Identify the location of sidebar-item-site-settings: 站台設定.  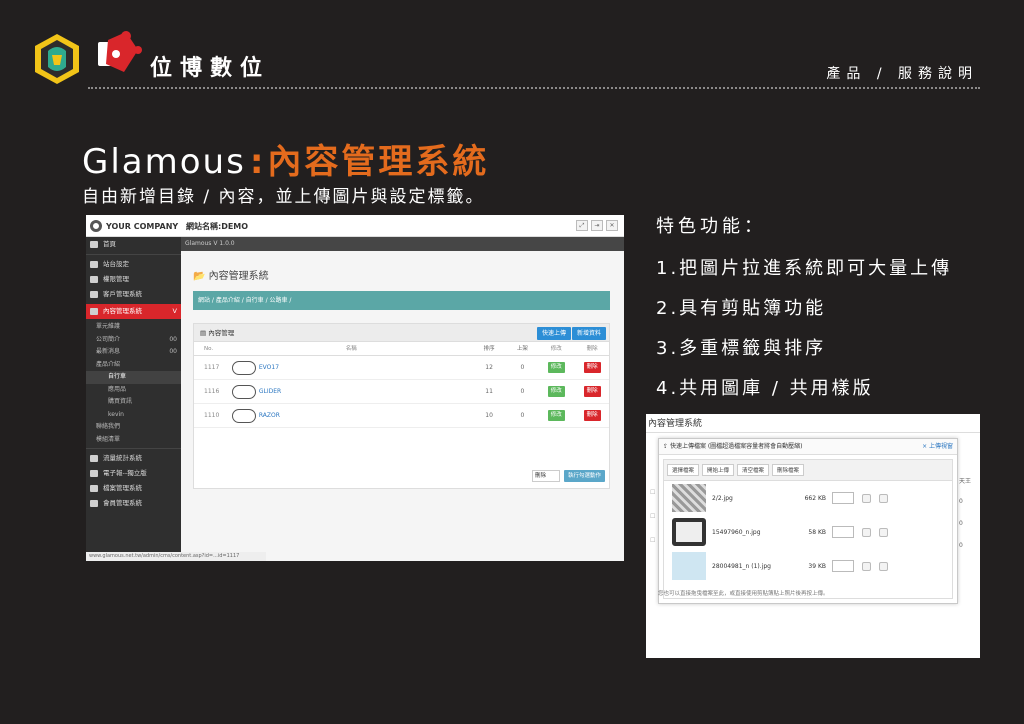
(133, 264).